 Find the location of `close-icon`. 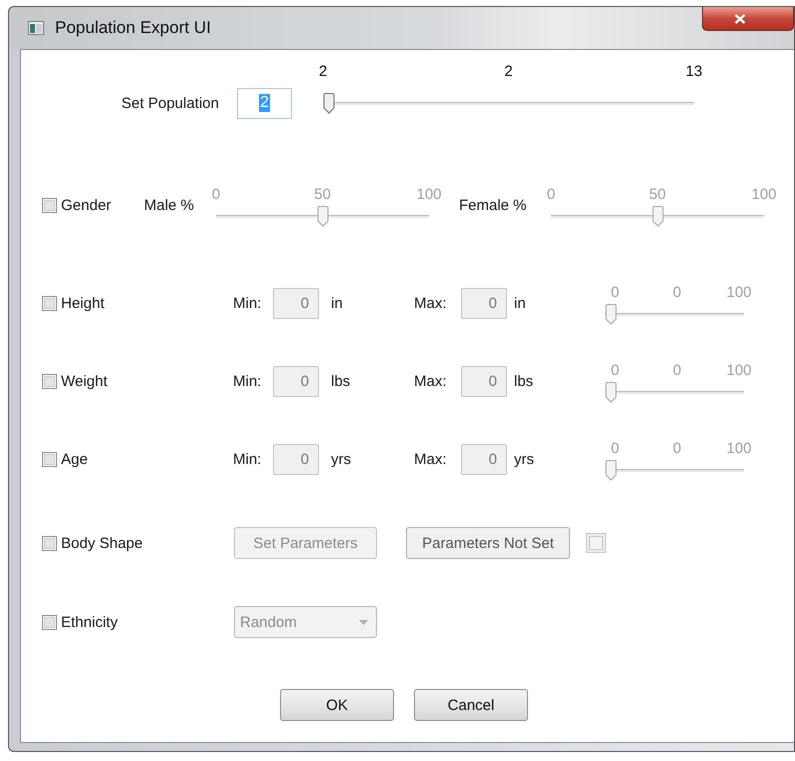

close-icon is located at coordinates (740, 19).